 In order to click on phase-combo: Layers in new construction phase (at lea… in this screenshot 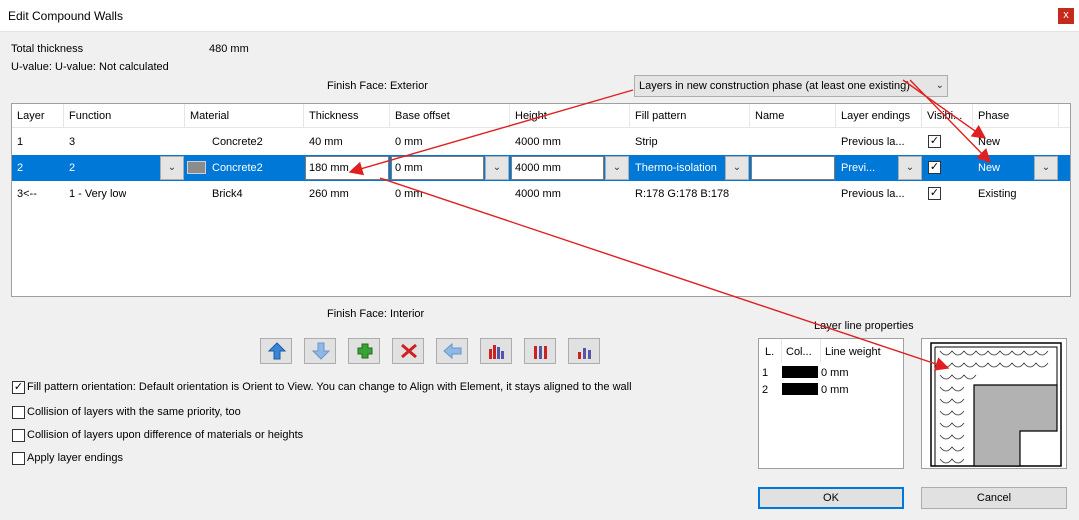, I will do `click(791, 86)`.